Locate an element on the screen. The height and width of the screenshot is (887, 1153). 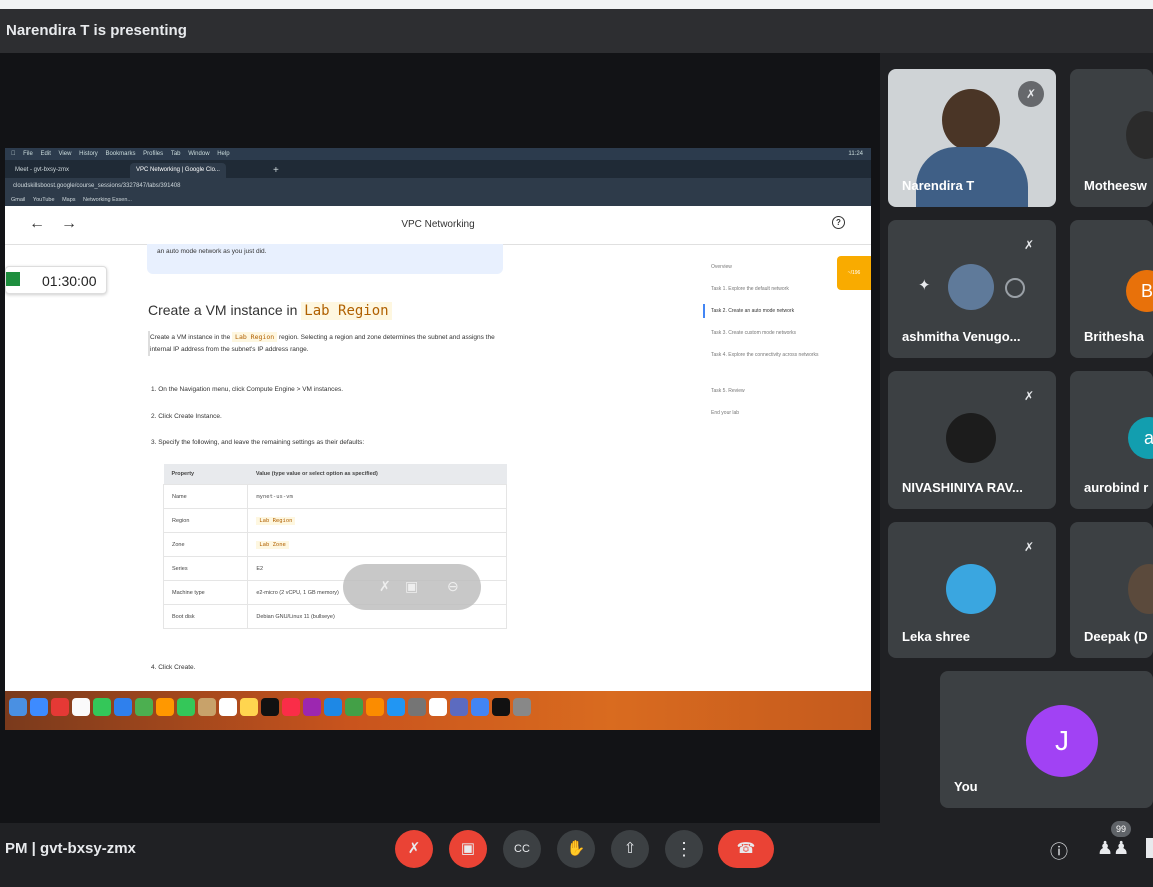
keynote-icon is located at coordinates (333, 707).